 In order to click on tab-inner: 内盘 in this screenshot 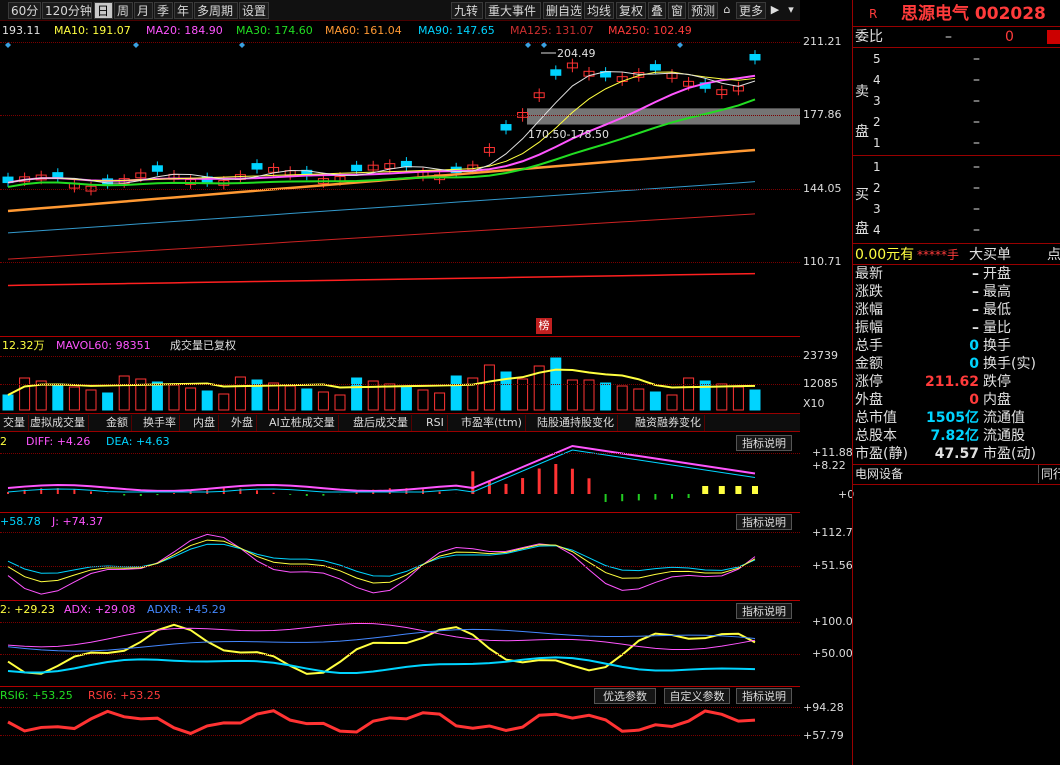, I will do `click(204, 423)`.